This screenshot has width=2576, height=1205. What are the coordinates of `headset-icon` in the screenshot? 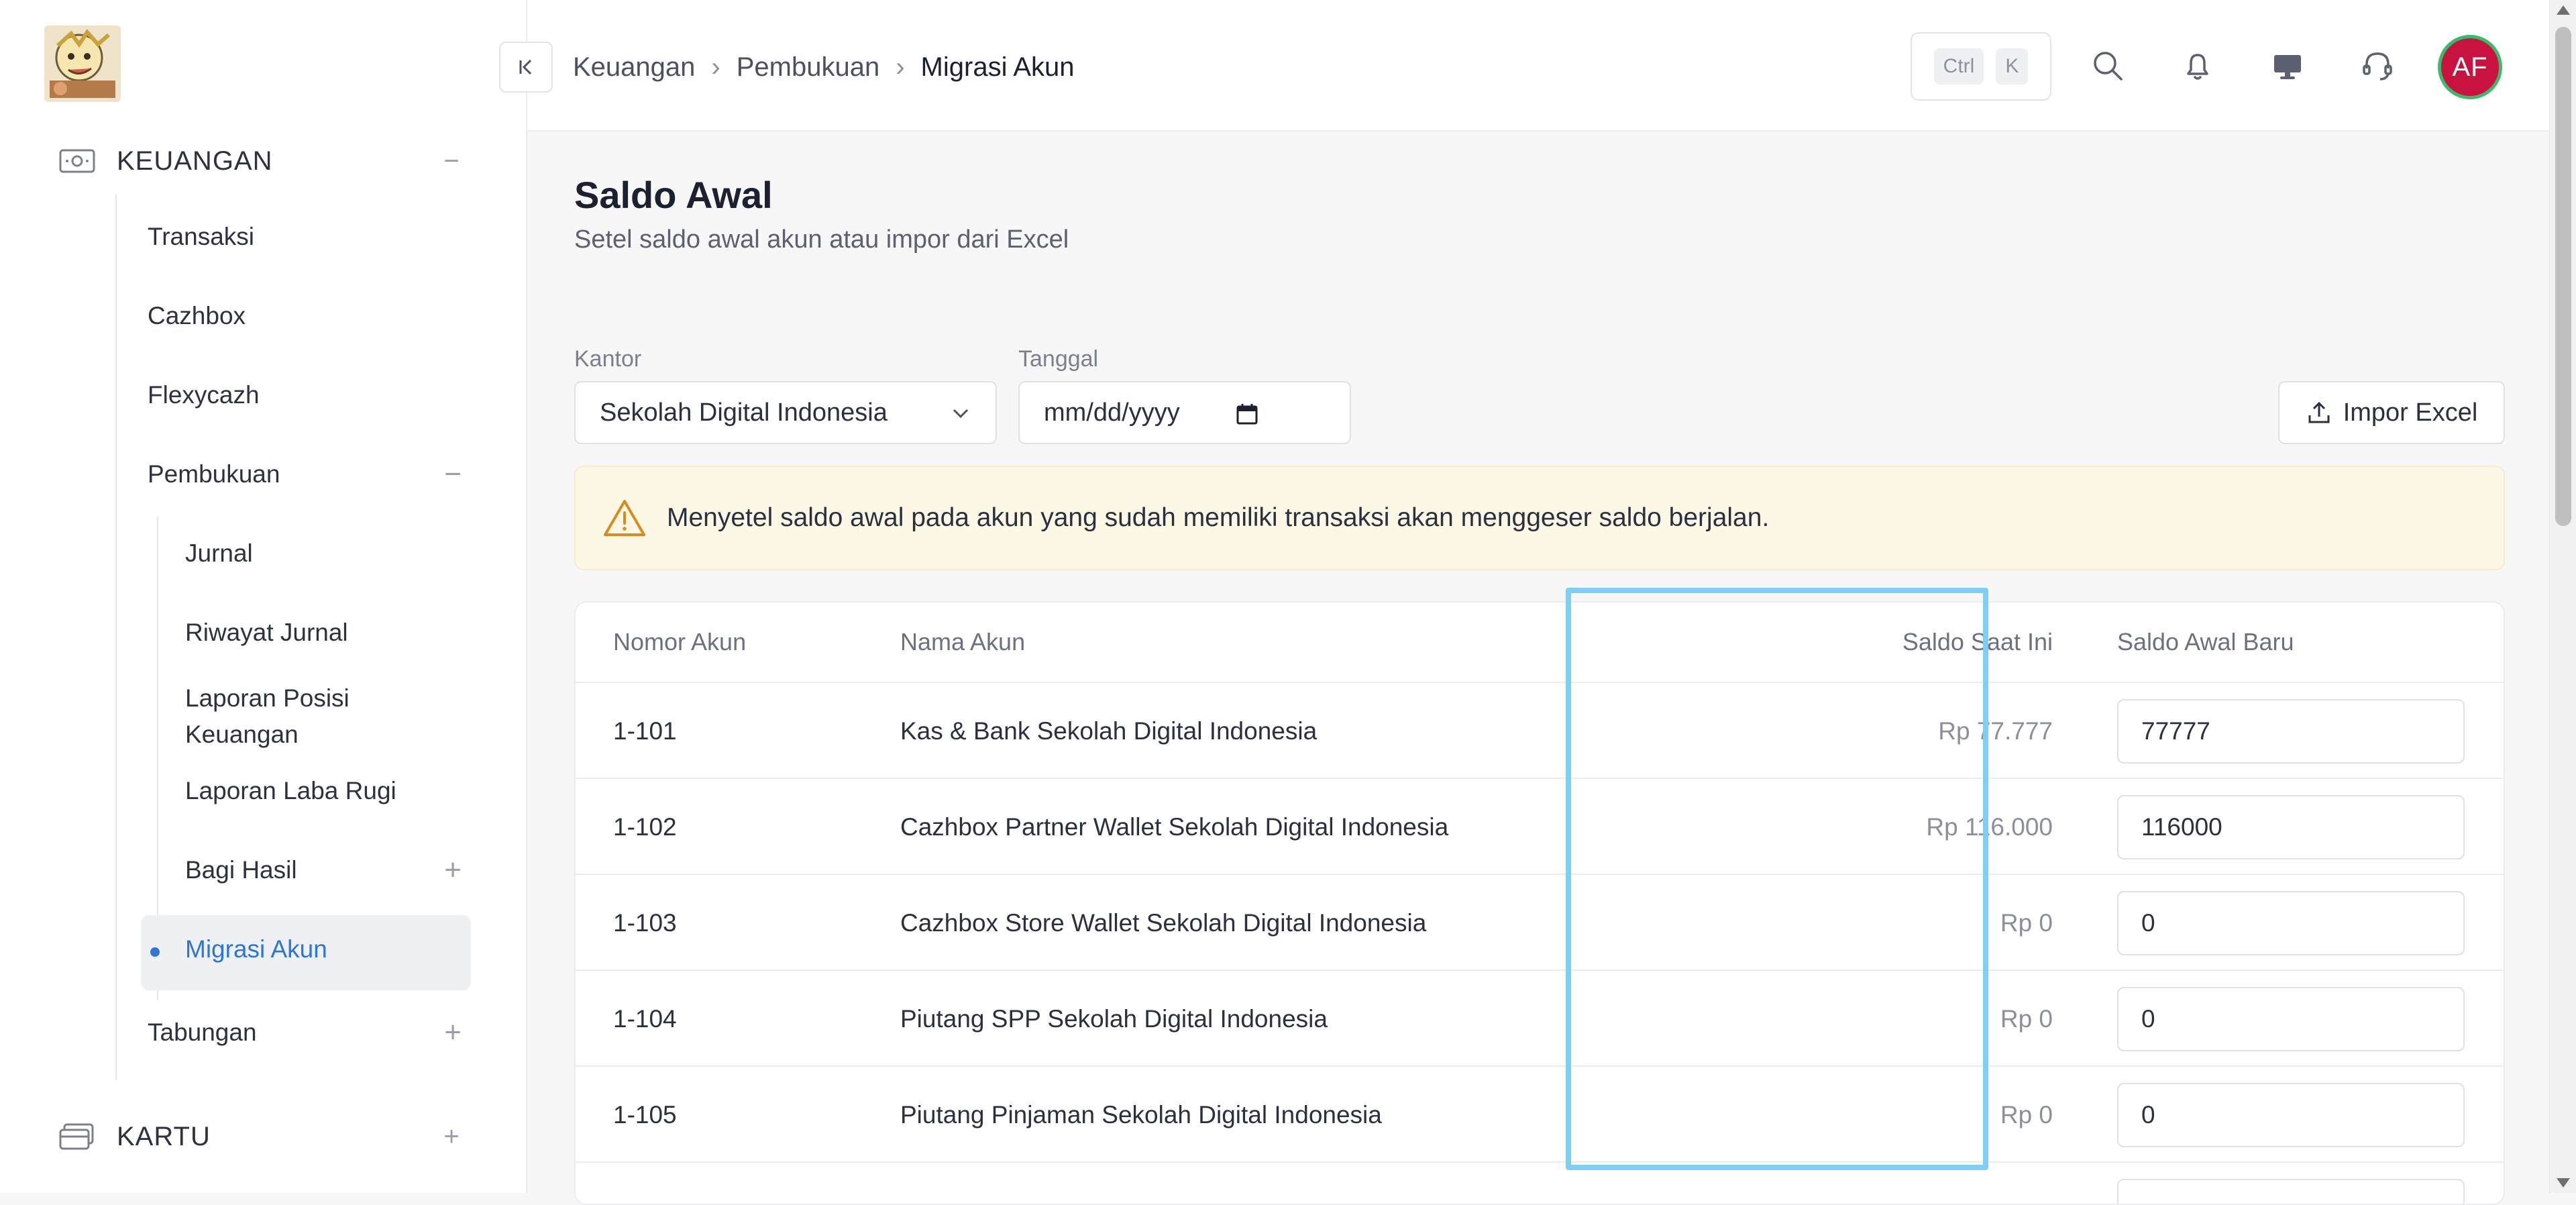 It's located at (2377, 65).